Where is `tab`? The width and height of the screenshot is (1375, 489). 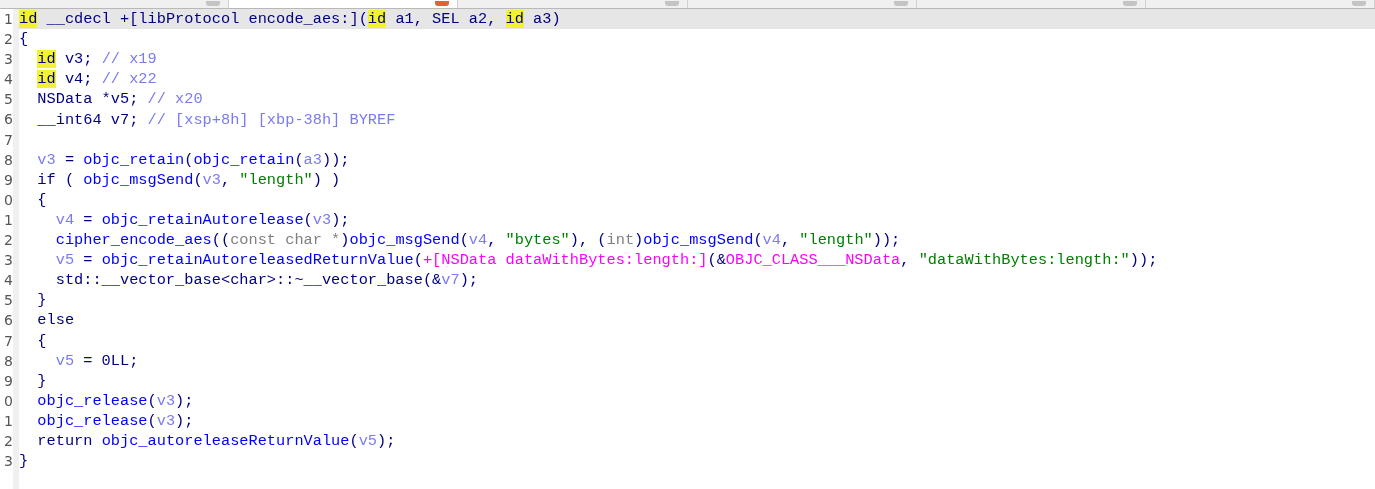
tab is located at coordinates (344, 4).